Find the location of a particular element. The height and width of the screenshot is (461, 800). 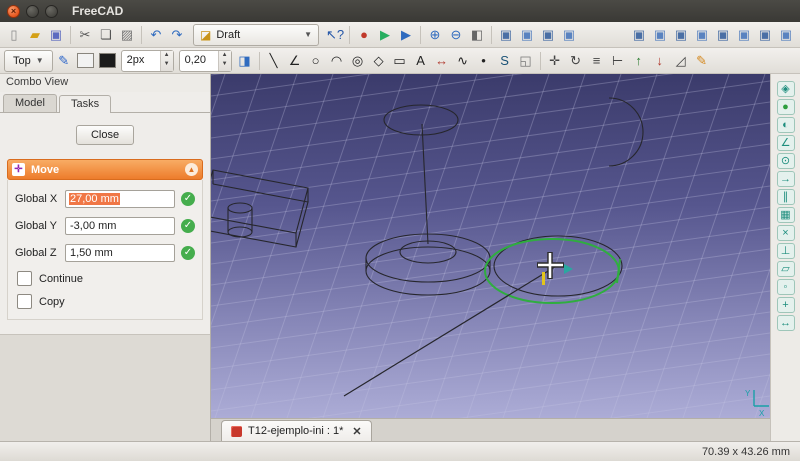

copy-checkbox is located at coordinates (24, 301).